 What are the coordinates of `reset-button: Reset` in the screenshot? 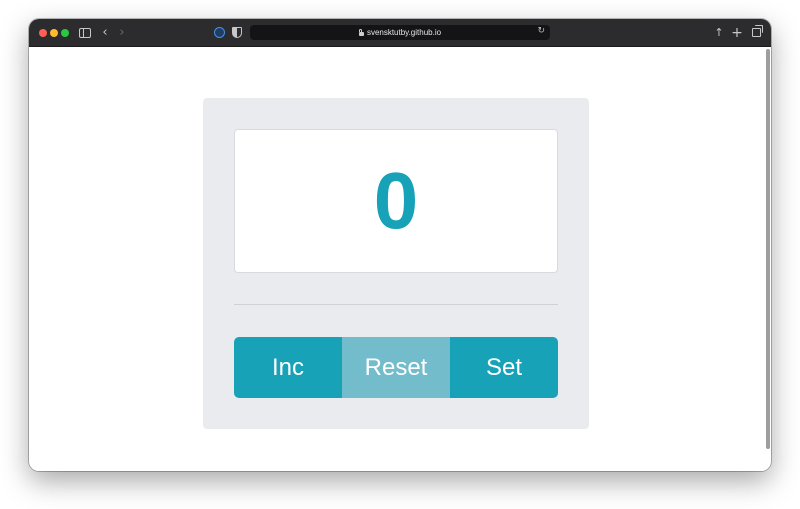 It's located at (396, 367).